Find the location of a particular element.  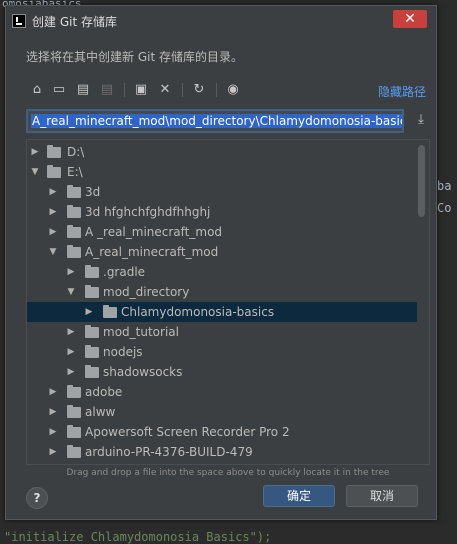

background-editor-right: ba Co is located at coordinates (447, 205).